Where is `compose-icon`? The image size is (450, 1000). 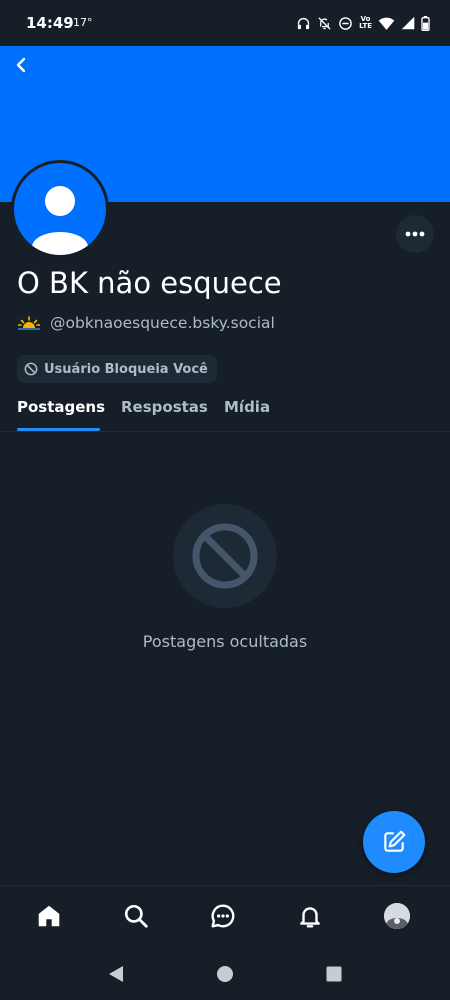
compose-icon is located at coordinates (395, 841).